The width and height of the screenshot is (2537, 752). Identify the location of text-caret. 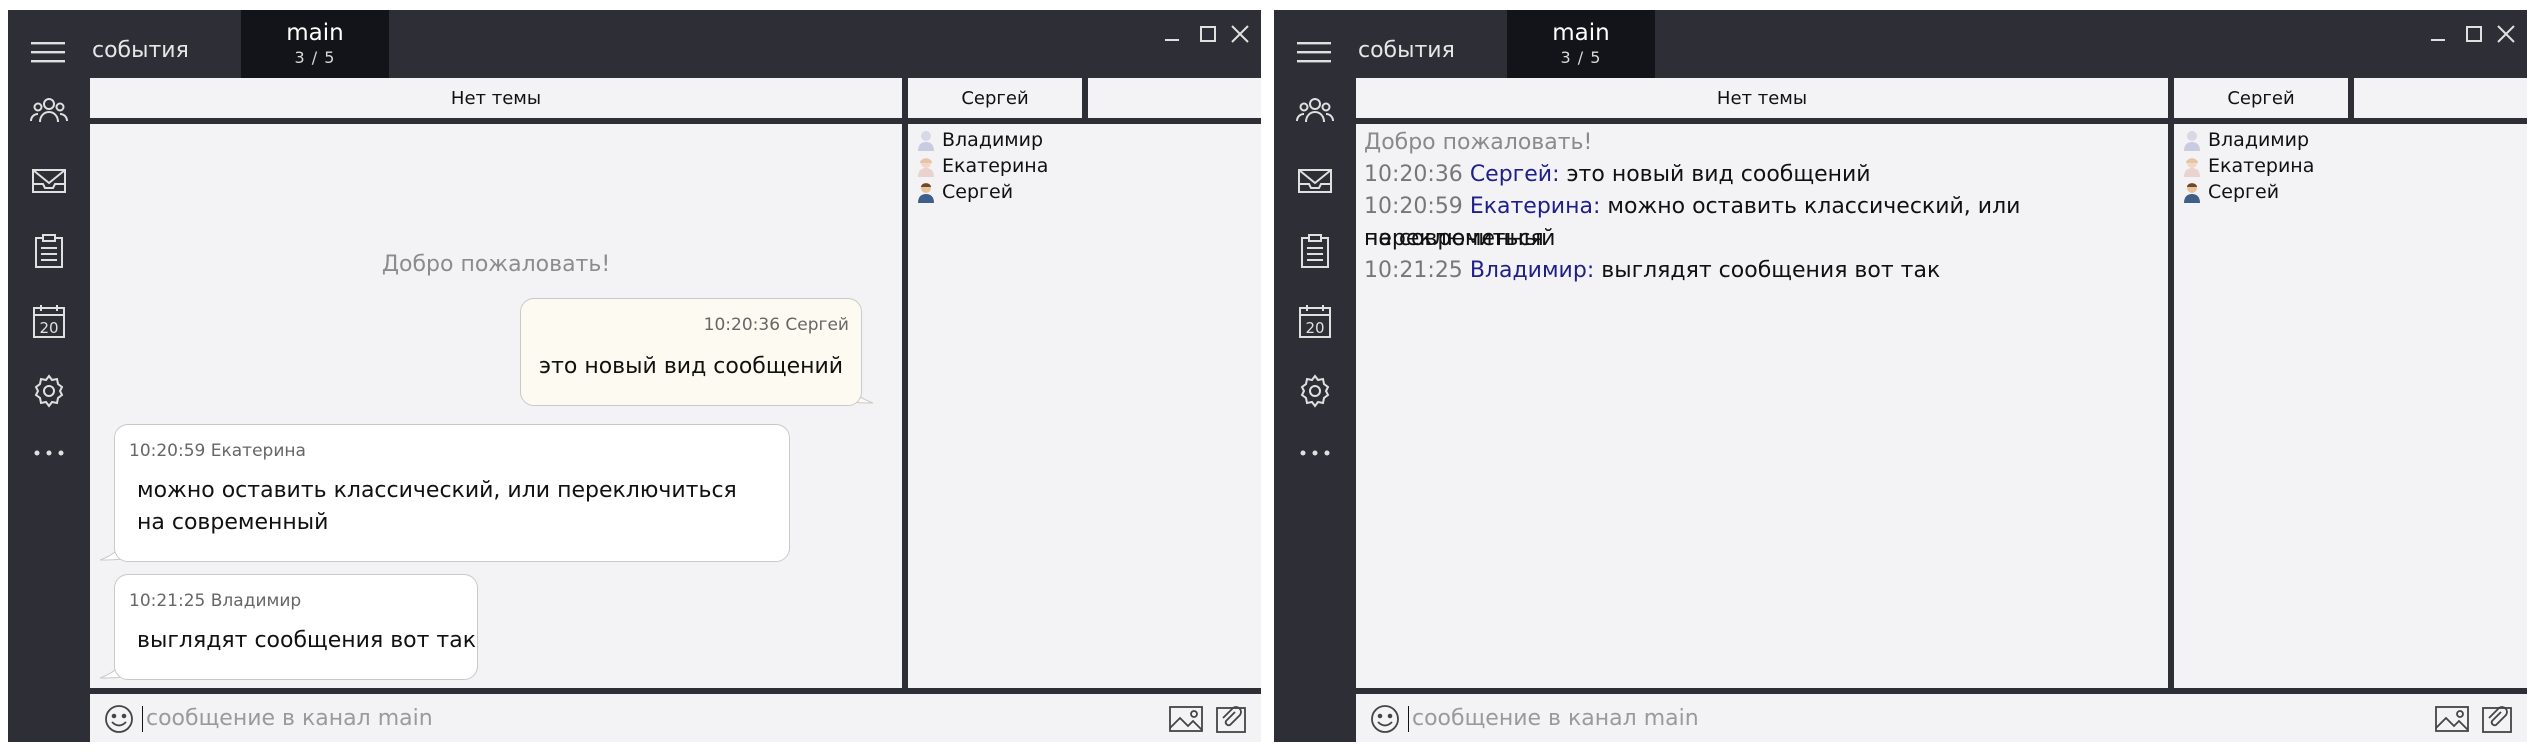
(1408, 719).